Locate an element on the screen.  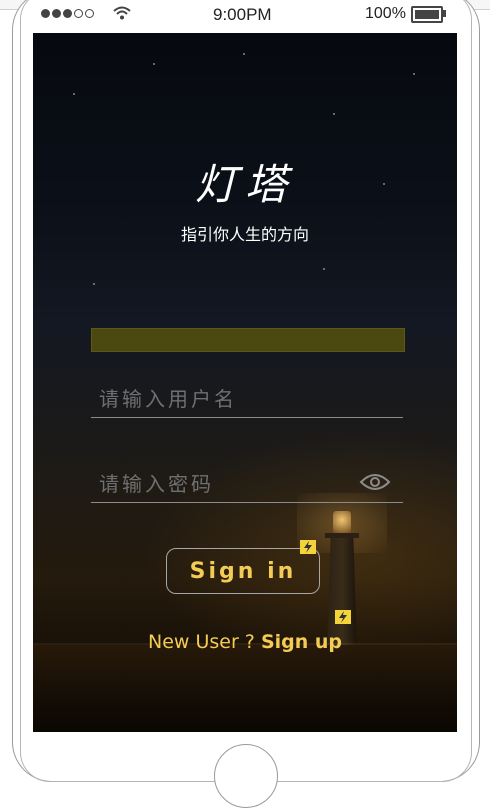
battery-nub is located at coordinates (444, 13).